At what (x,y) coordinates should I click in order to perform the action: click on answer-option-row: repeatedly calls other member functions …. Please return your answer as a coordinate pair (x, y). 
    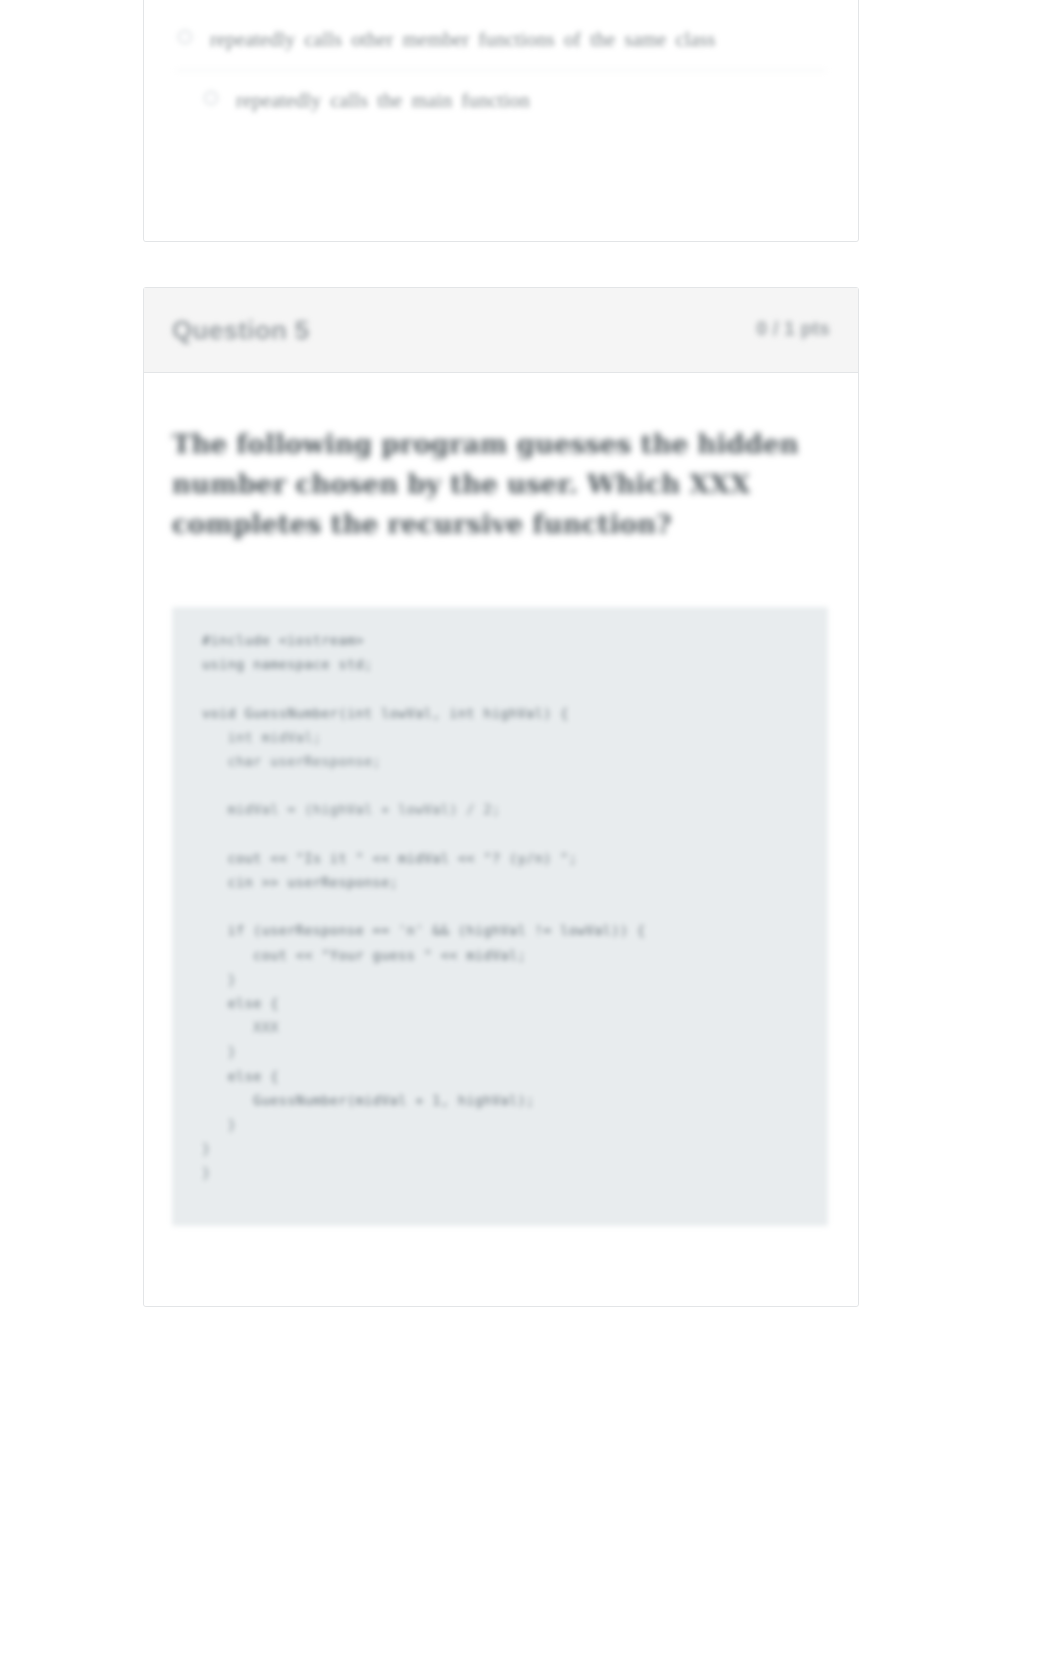
    Looking at the image, I should click on (501, 40).